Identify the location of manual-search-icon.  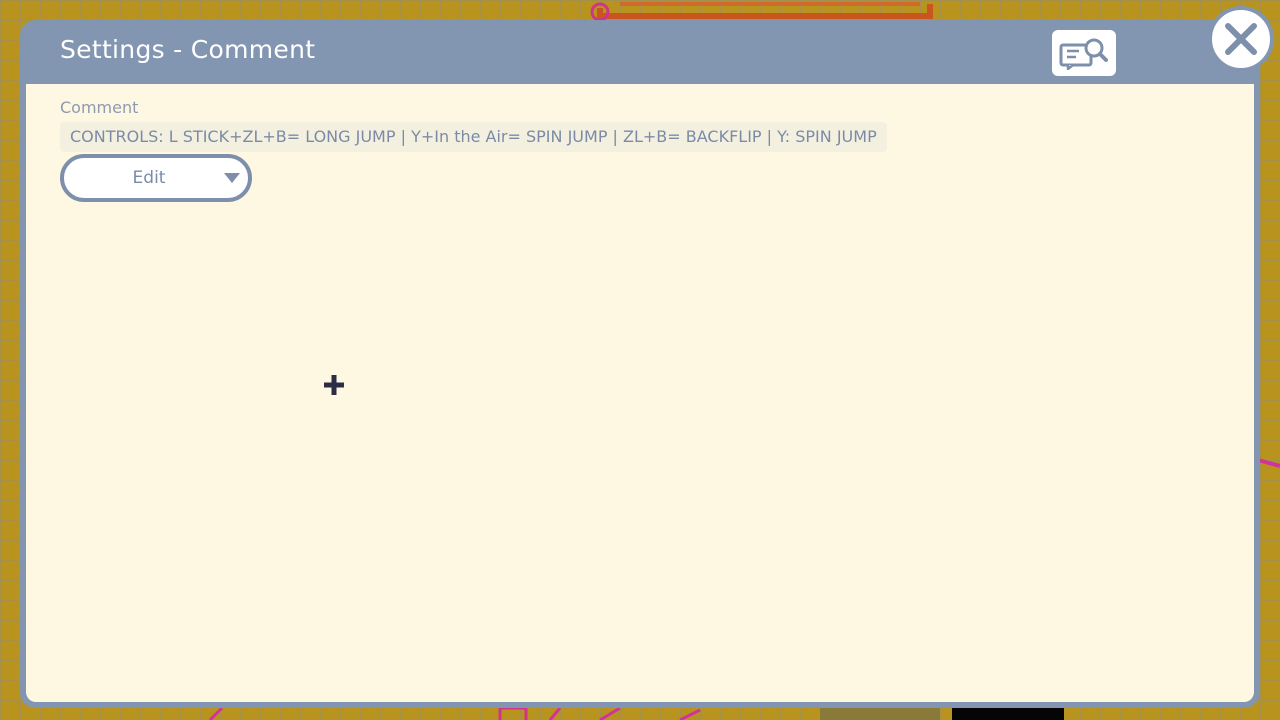
(1083, 54).